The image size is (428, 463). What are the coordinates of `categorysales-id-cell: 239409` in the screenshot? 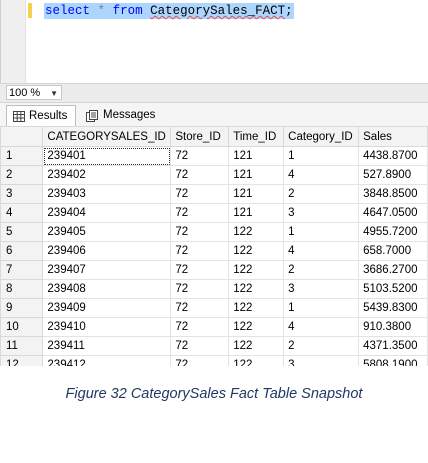 It's located at (107, 308).